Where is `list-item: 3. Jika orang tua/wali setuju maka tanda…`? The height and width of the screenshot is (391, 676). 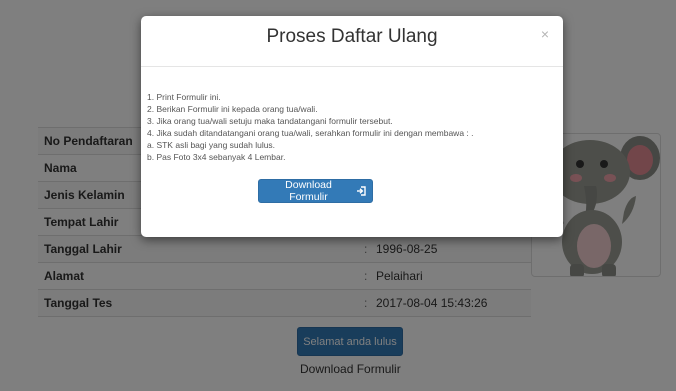 list-item: 3. Jika orang tua/wali setuju maka tanda… is located at coordinates (270, 121).